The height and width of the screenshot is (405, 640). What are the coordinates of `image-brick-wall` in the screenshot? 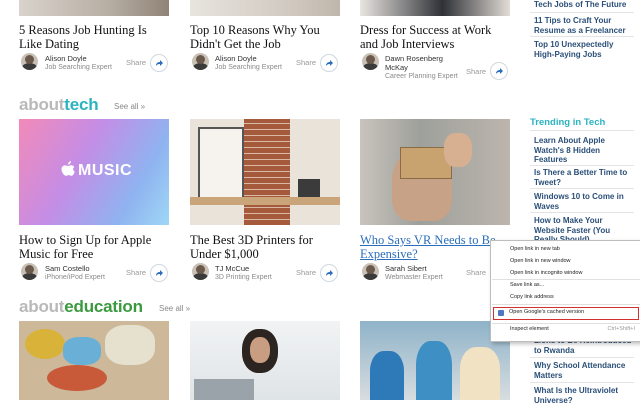 It's located at (267, 172).